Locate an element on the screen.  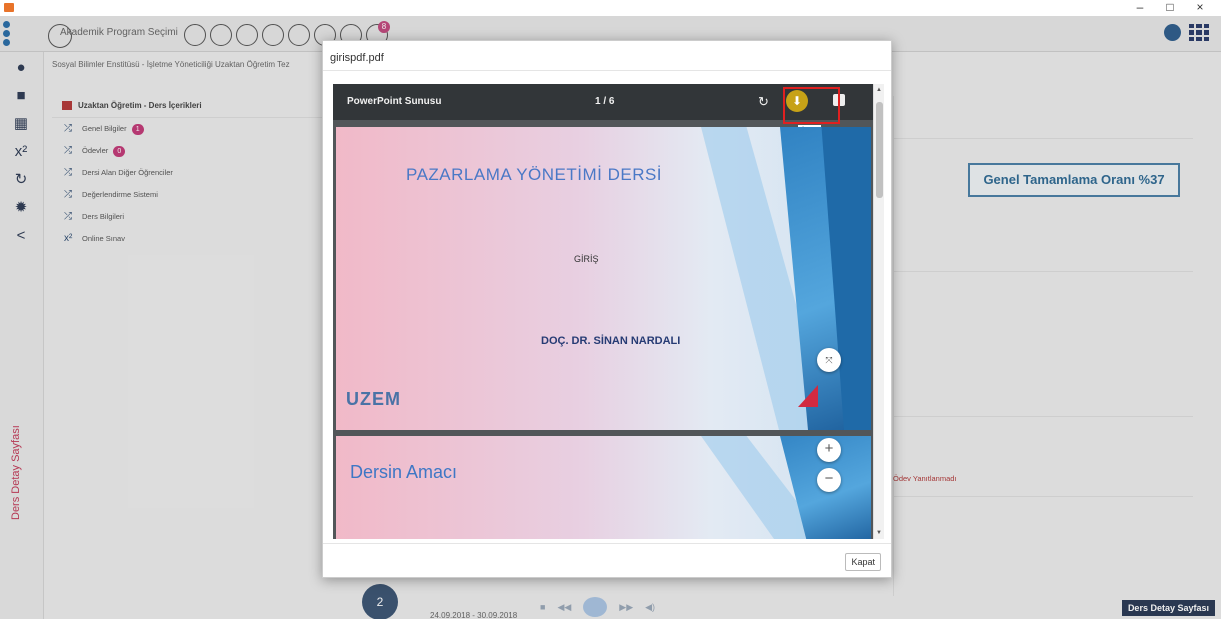
close-window-button: × is located at coordinates (1200, 7).